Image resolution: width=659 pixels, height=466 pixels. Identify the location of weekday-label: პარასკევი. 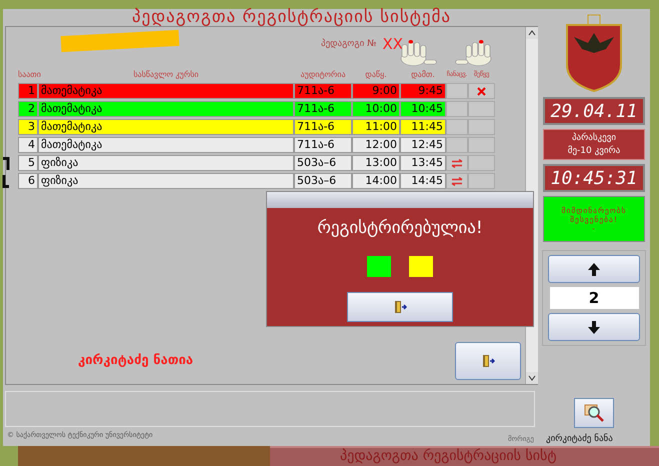
(594, 138).